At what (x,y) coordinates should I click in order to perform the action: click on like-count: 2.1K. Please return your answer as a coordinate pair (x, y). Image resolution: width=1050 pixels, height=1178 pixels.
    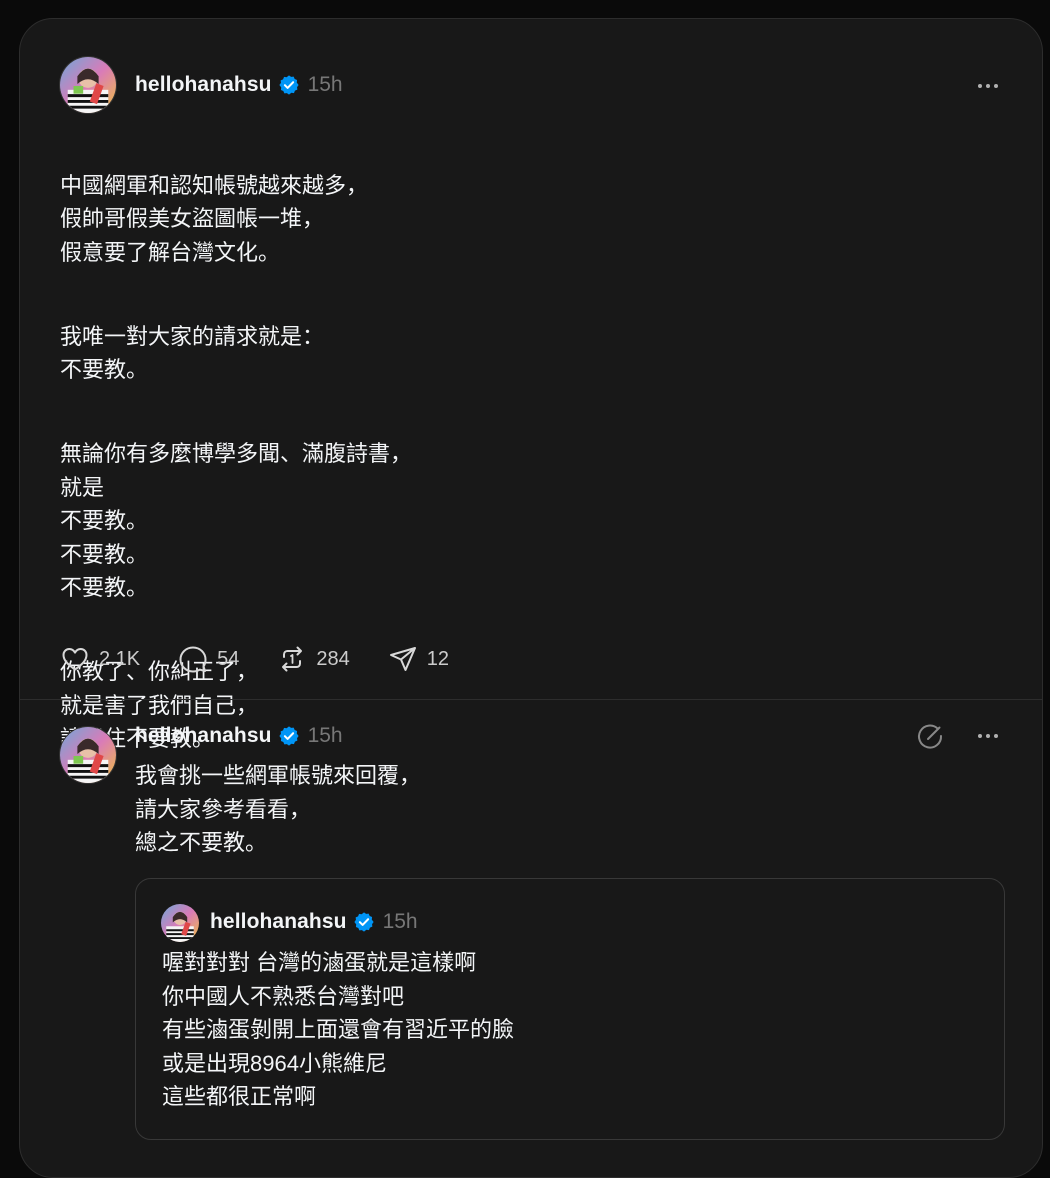
    Looking at the image, I should click on (120, 658).